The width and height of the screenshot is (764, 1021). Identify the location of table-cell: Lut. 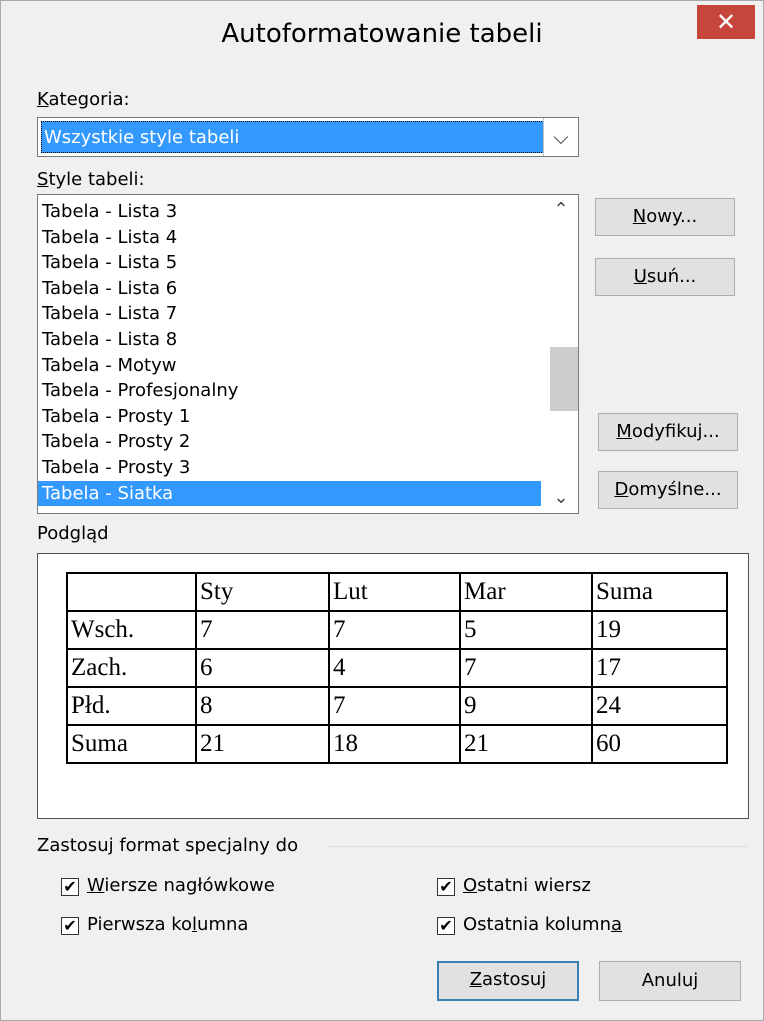
(394, 592).